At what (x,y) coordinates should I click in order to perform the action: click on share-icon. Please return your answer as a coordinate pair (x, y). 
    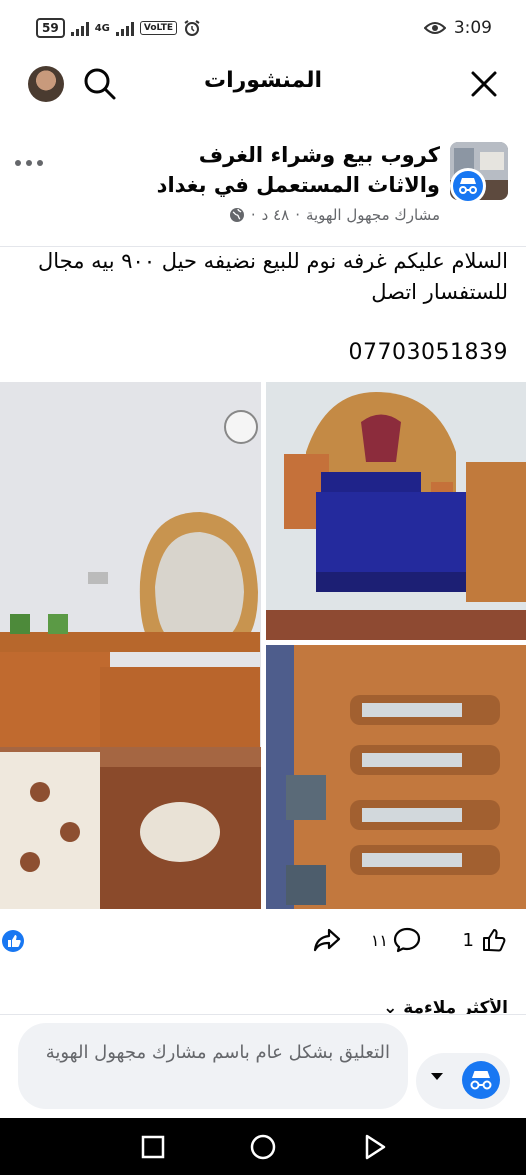
    Looking at the image, I should click on (327, 940).